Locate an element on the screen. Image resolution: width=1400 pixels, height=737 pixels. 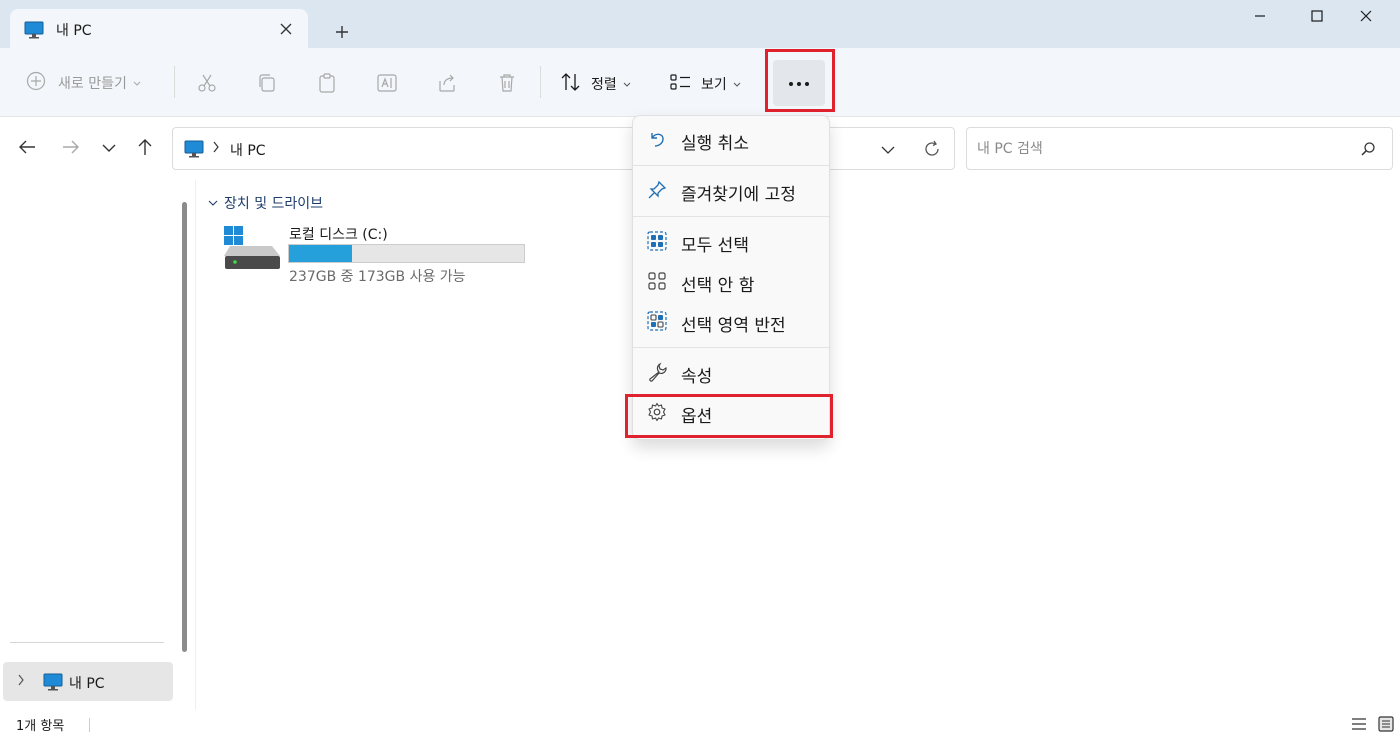
copy-icon is located at coordinates (267, 85).